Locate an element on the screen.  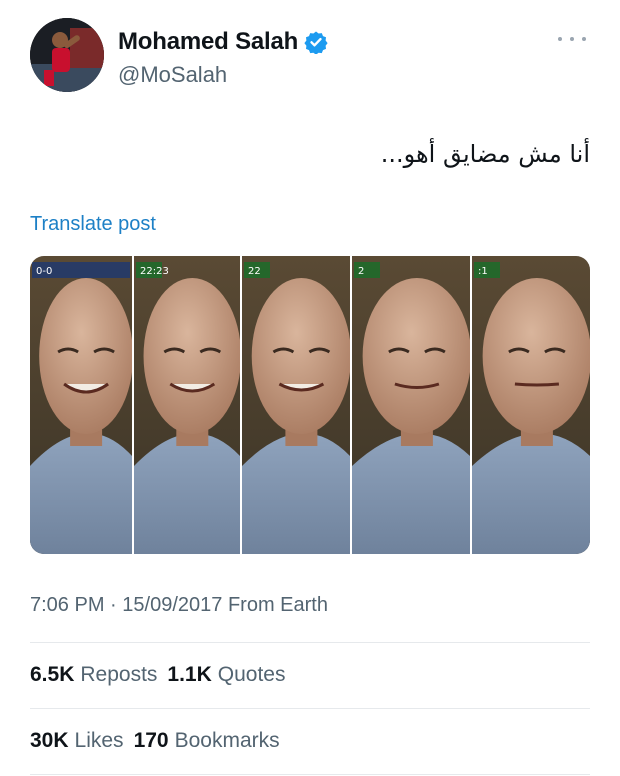
bookmarks-count: 170 is located at coordinates (151, 740).